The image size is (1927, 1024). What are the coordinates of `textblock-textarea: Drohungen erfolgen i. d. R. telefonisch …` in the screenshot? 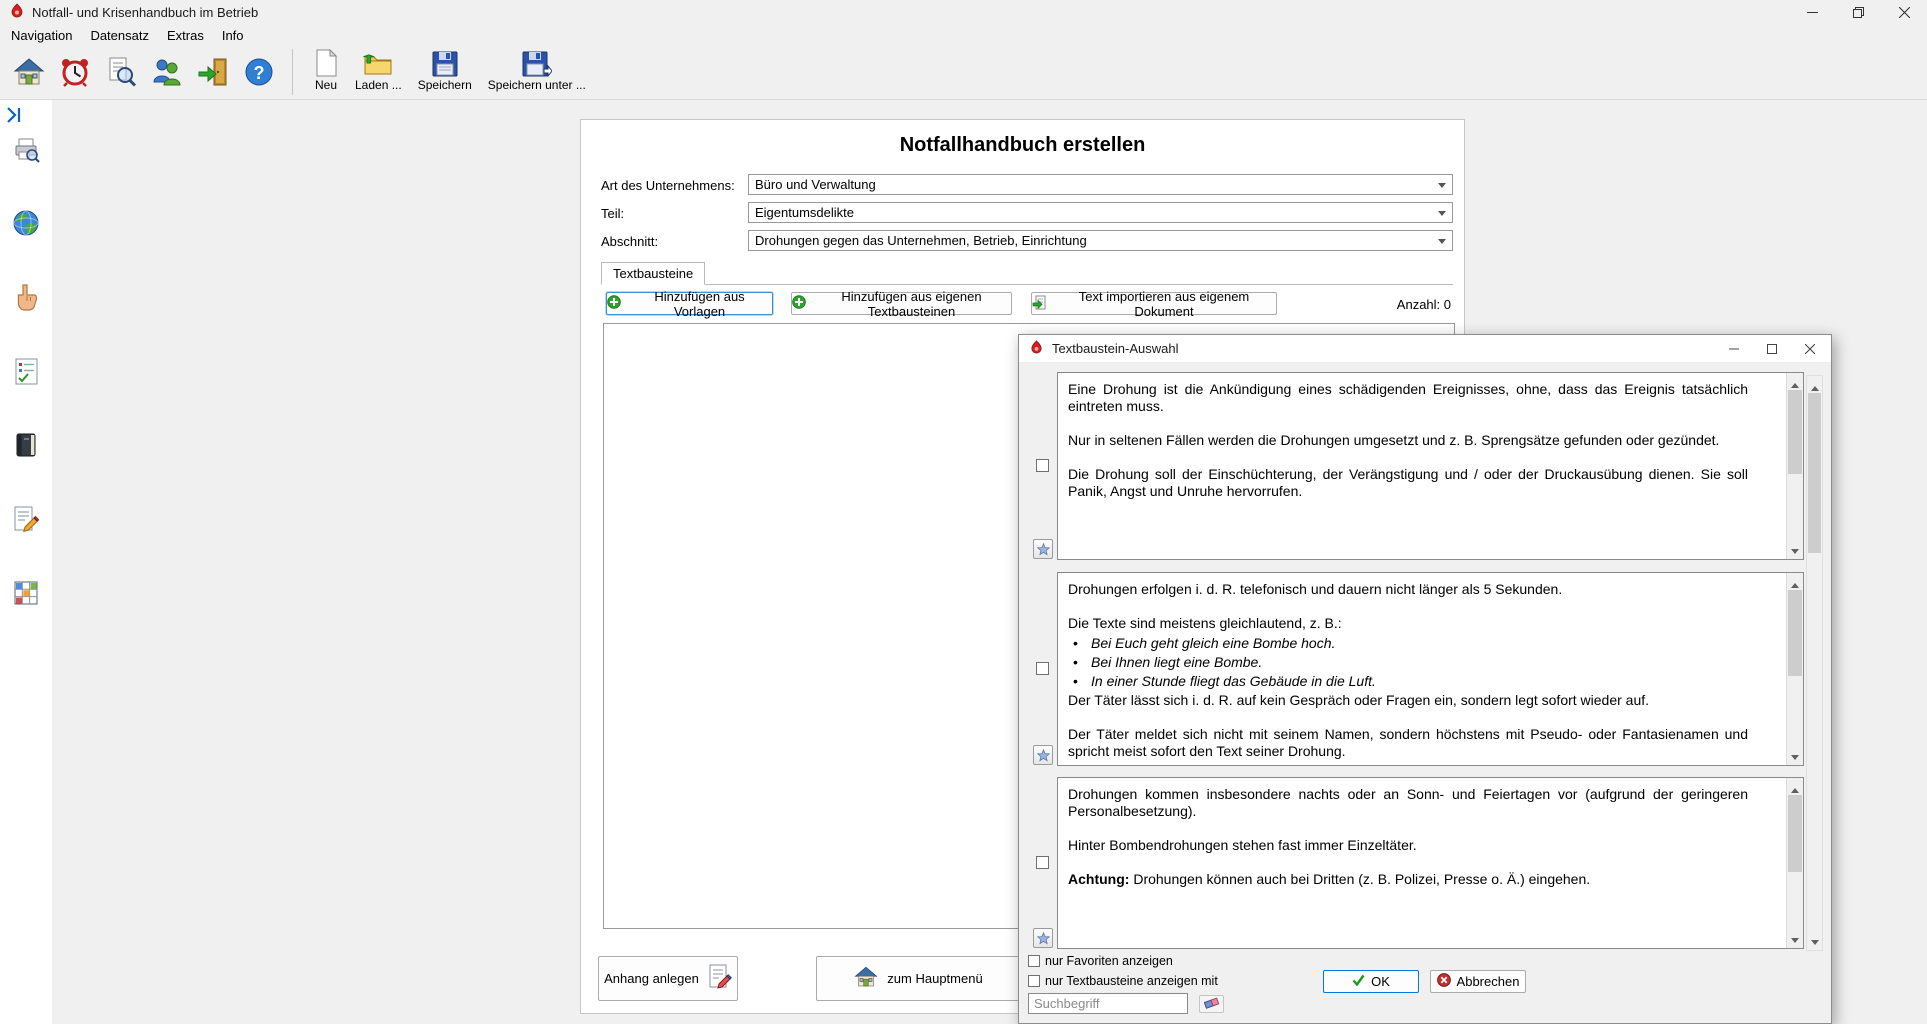 It's located at (1430, 669).